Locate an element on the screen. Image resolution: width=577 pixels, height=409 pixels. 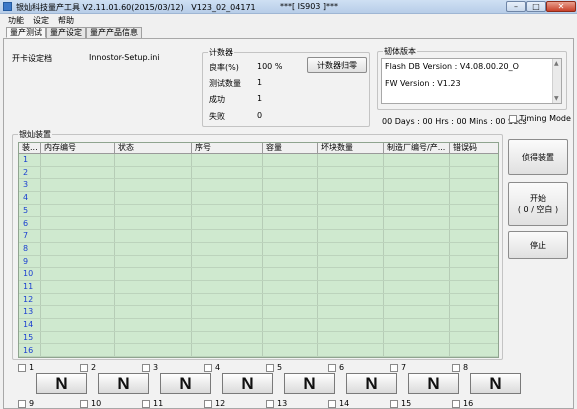
close-button: ✕ is located at coordinates (561, 6).